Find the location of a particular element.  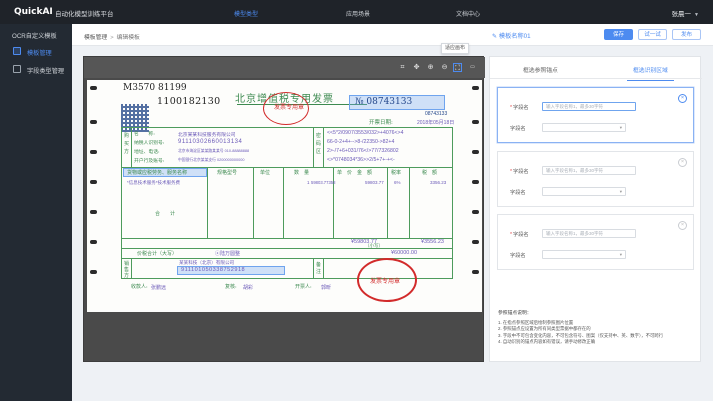

sidebar-item-template-management: 模板管理 is located at coordinates (36, 51).